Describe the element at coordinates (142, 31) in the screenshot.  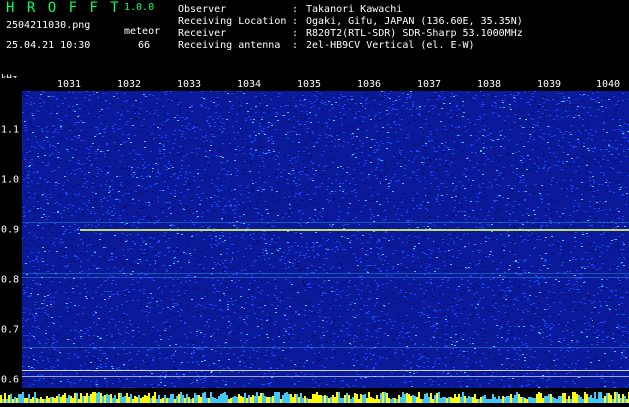
I see `meteor-label: meteor` at that location.